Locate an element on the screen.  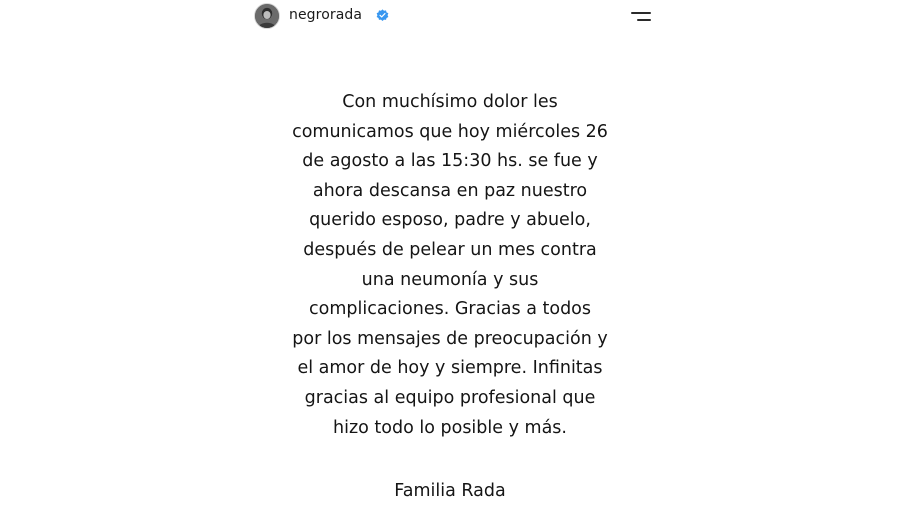
message-line: gracias al equipo profesional que is located at coordinates (450, 397).